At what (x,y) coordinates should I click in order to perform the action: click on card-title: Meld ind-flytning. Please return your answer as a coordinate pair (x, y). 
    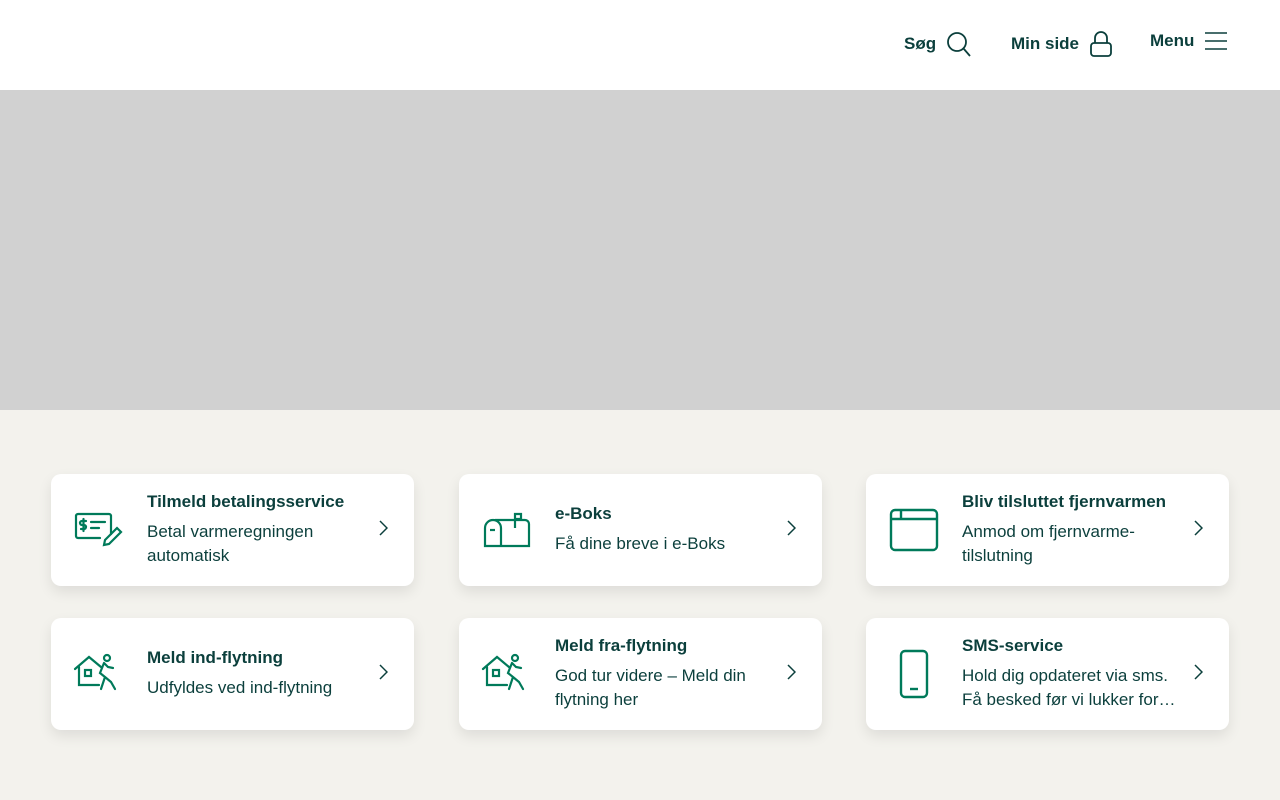
    Looking at the image, I should click on (215, 657).